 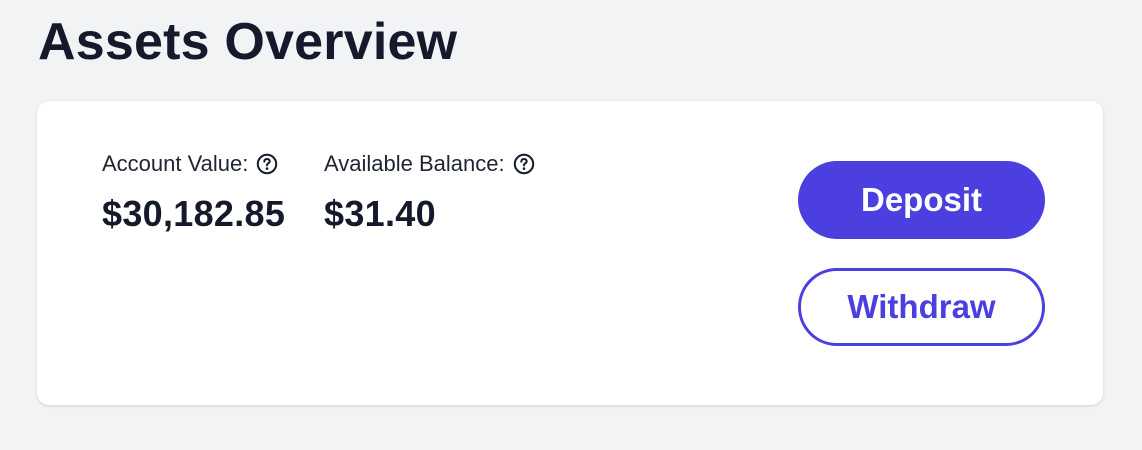 I want to click on account-value-label-row: Account Value:, so click(x=193, y=164).